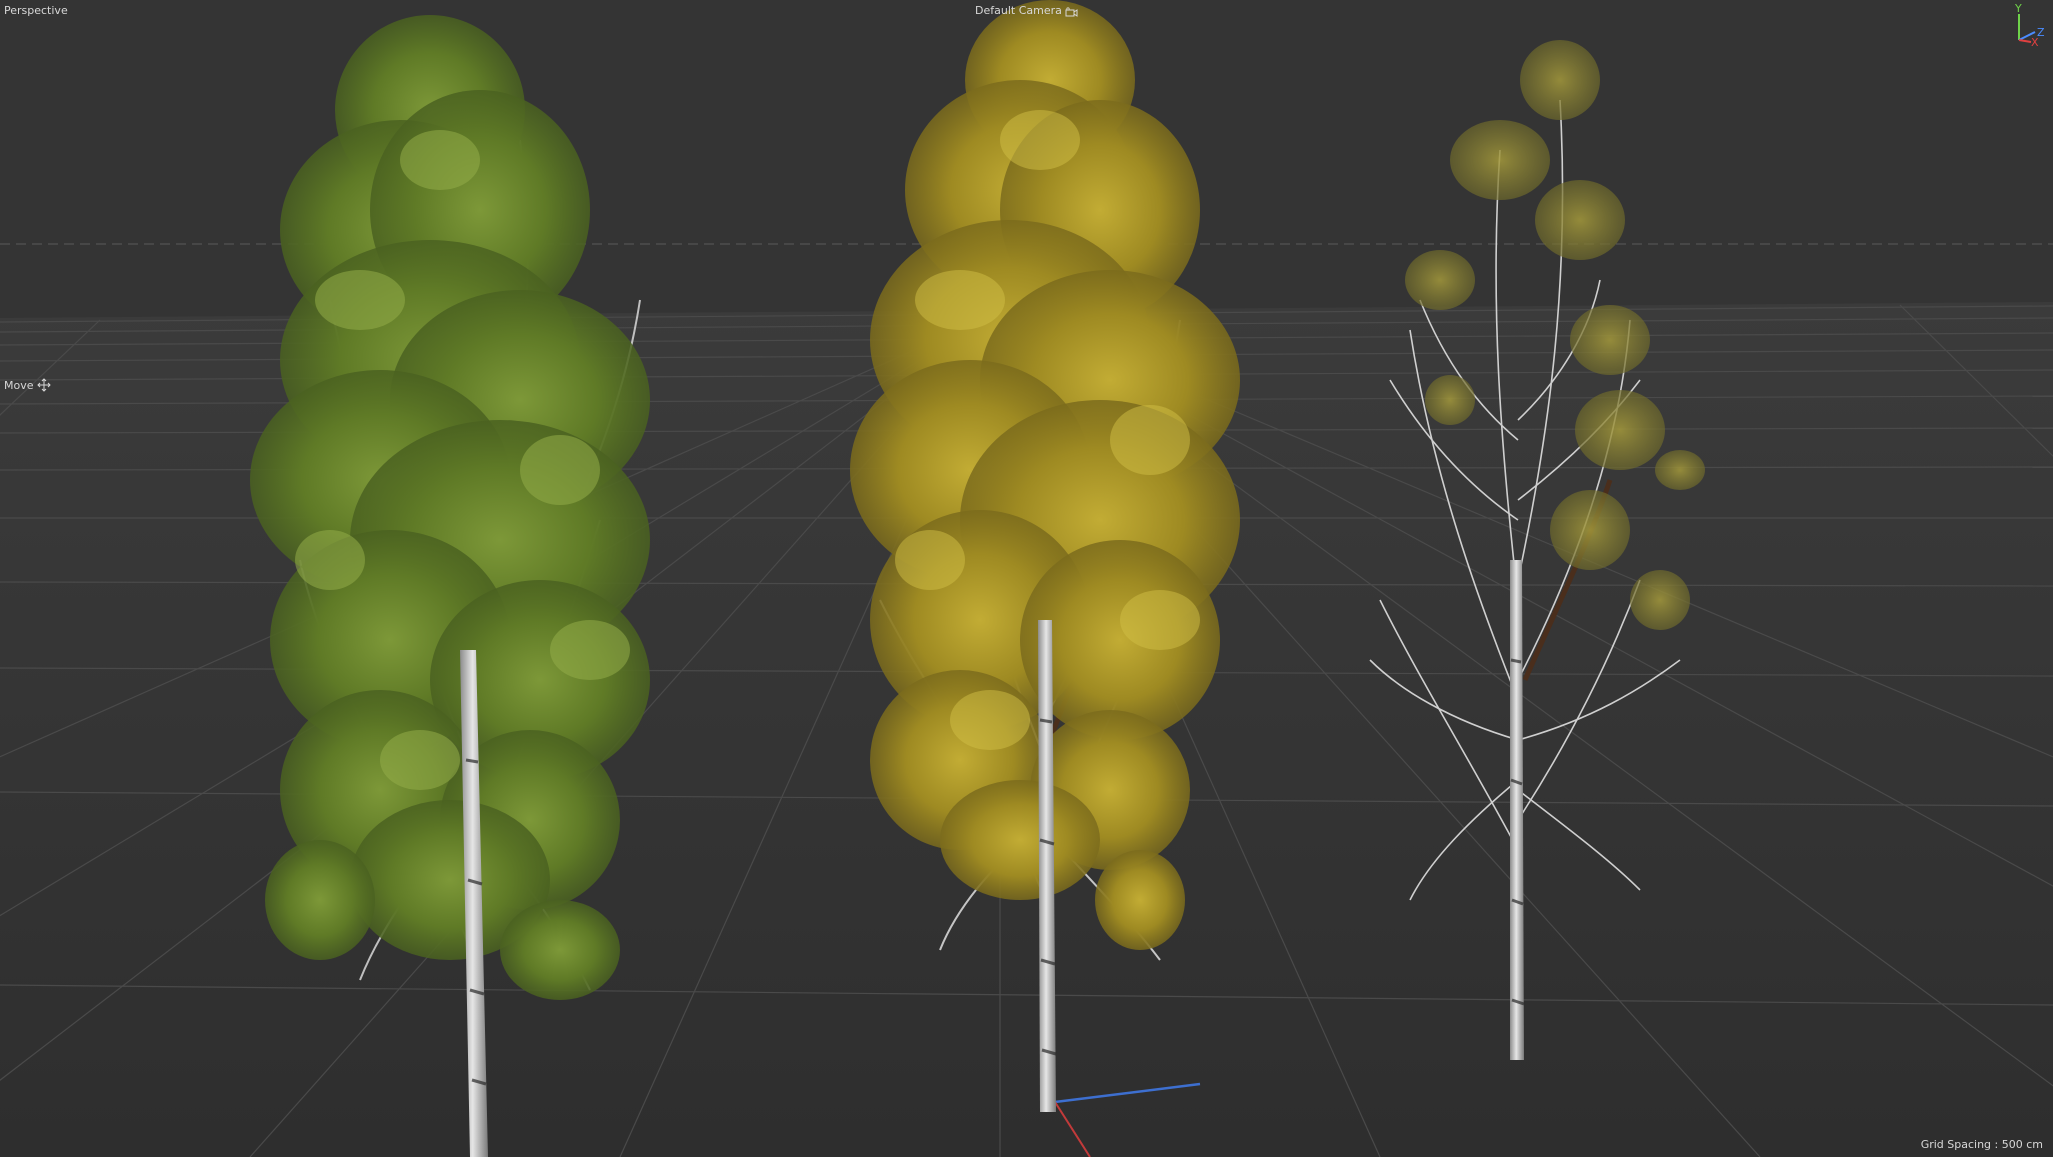 The height and width of the screenshot is (1157, 2053). What do you see at coordinates (36, 10) in the screenshot?
I see `view-name-label: Perspective` at bounding box center [36, 10].